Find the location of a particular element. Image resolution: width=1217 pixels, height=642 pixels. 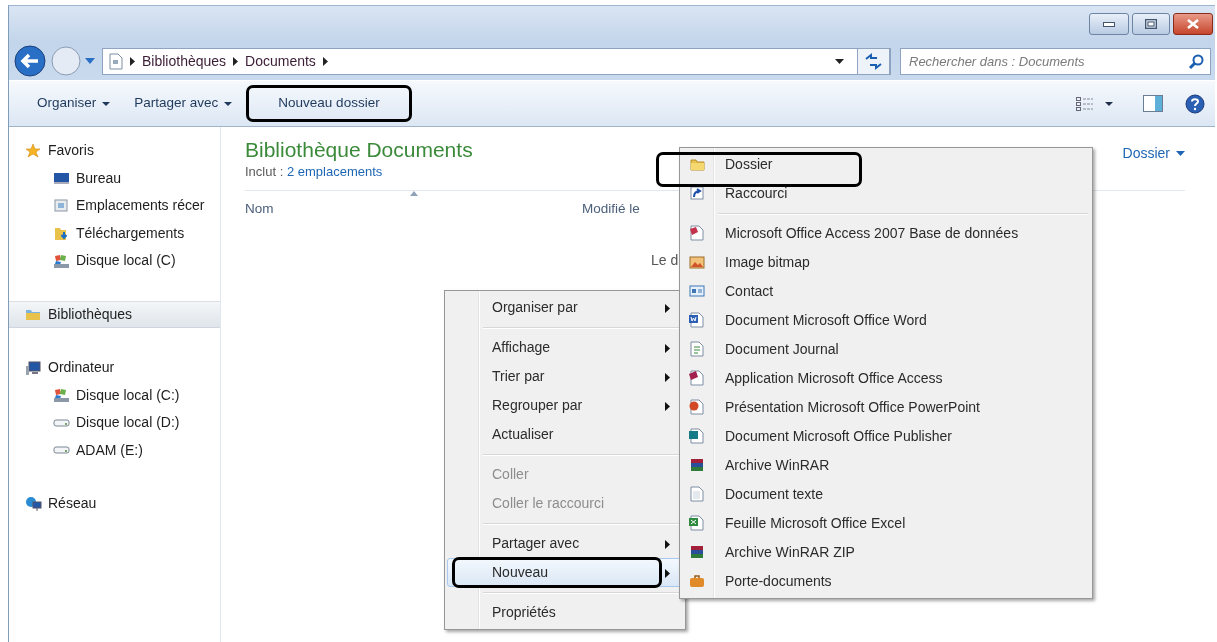

database-icon is located at coordinates (697, 233).